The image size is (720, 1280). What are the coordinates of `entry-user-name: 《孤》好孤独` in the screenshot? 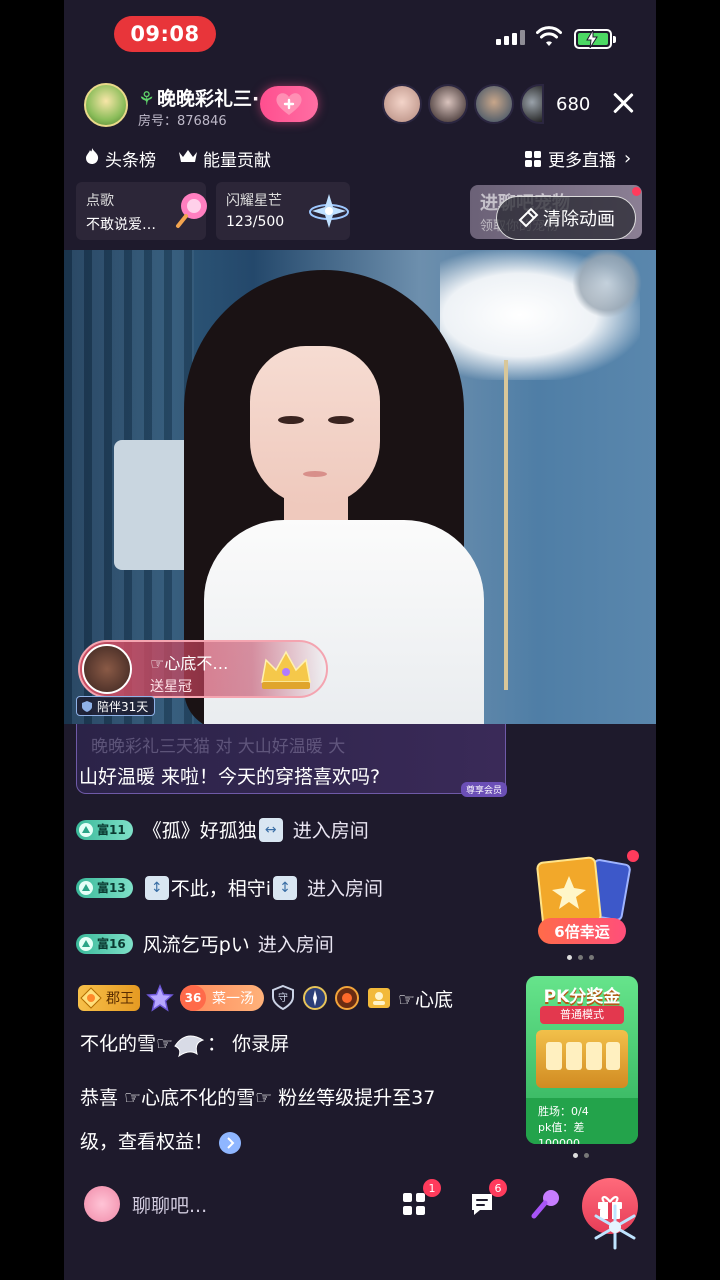 It's located at (199, 831).